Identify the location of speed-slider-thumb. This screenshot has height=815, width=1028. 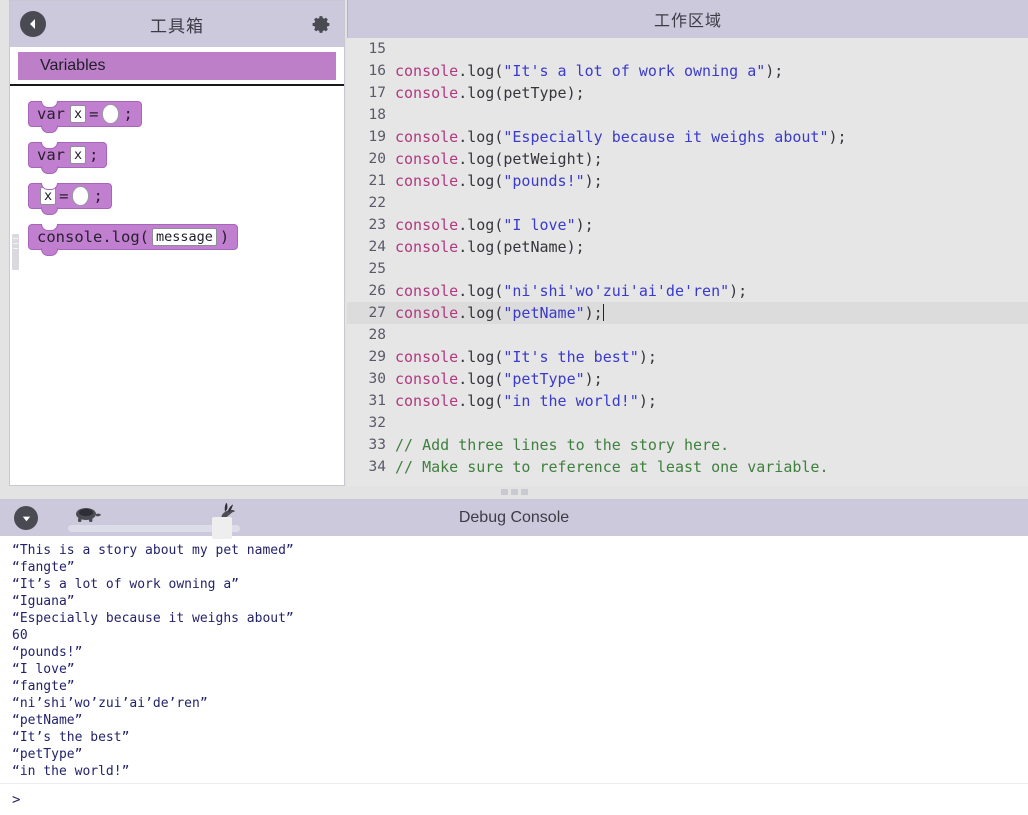
(222, 528).